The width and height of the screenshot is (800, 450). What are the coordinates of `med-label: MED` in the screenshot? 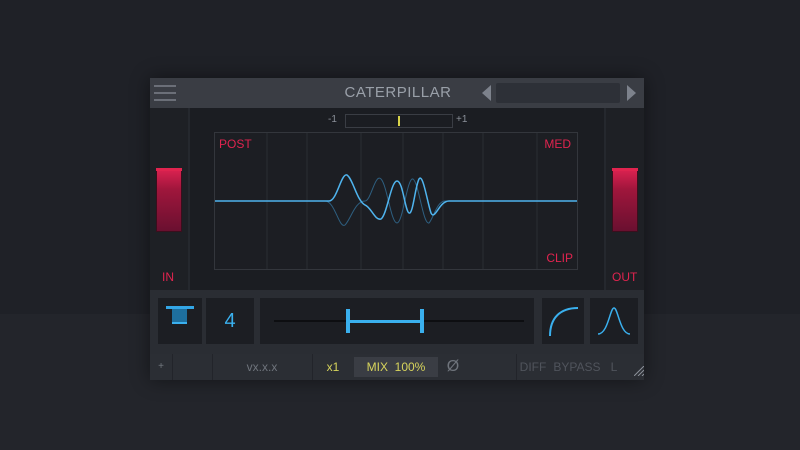 It's located at (557, 144).